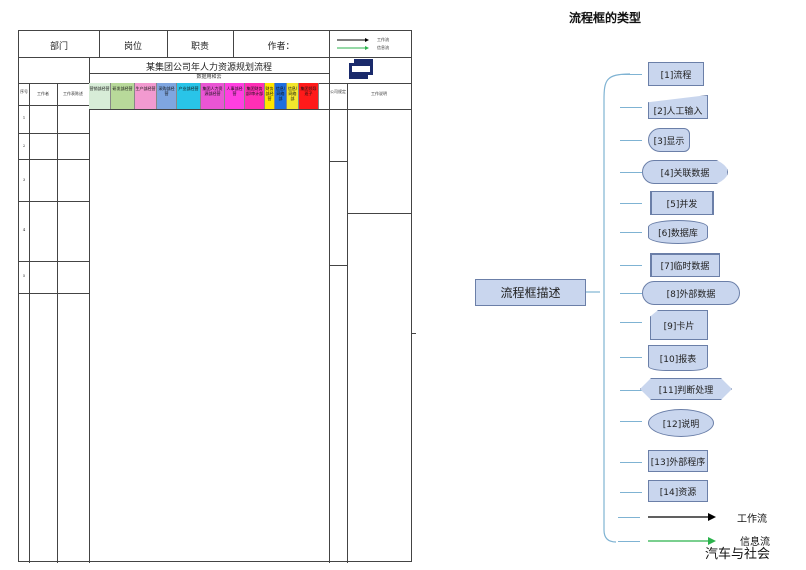 The image size is (806, 570). I want to click on category-cell: 研发部经营, so click(123, 96).